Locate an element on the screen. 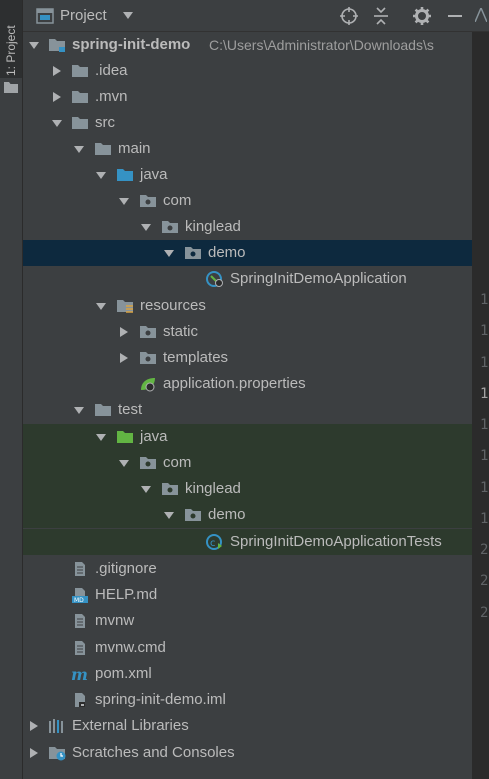  tree-node-test-kinglead: kinglead is located at coordinates (247, 489).